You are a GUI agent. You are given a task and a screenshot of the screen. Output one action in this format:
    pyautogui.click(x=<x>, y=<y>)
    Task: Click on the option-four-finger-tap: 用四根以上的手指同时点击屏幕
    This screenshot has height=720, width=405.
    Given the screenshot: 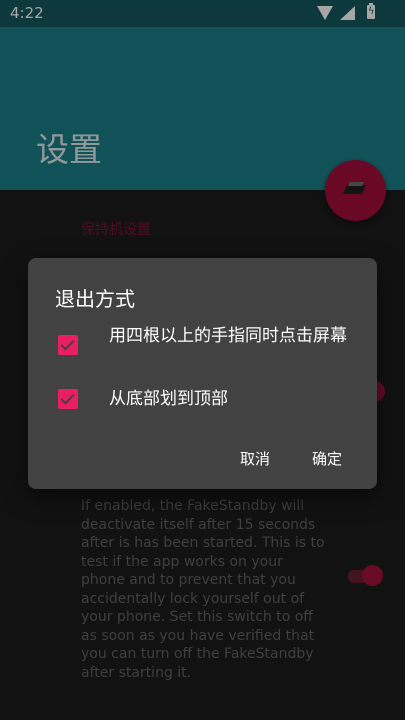 What is the action you would take?
    pyautogui.click(x=202, y=352)
    